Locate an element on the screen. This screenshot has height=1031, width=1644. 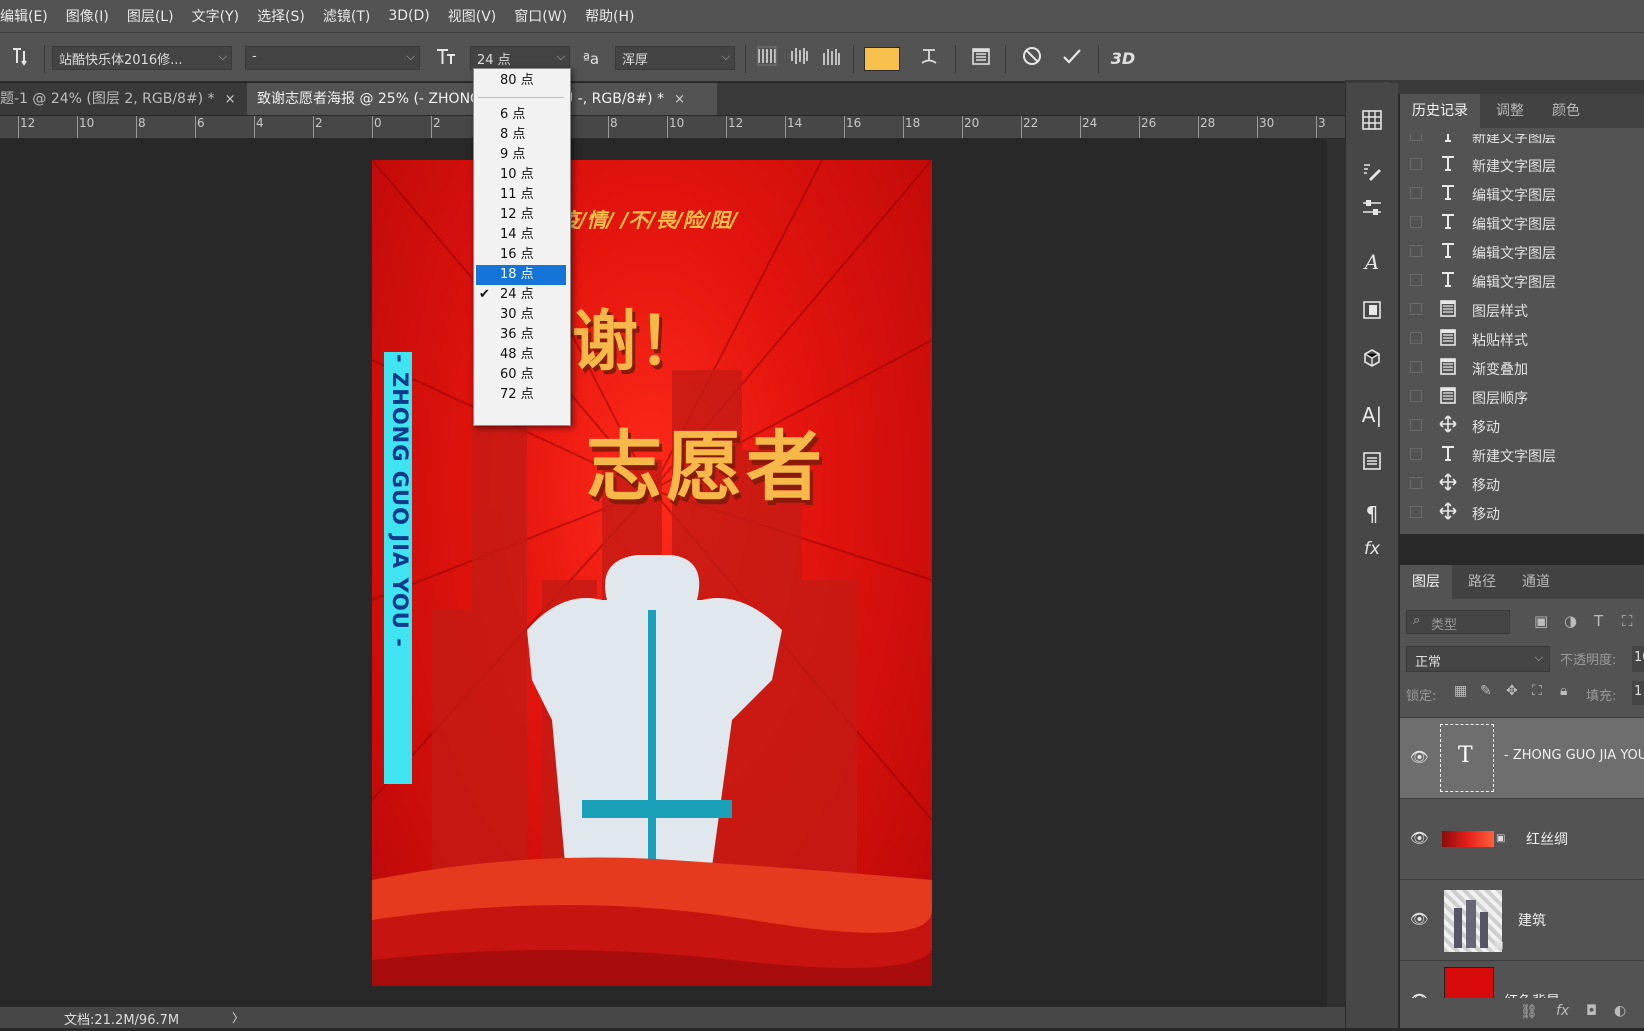
font-size-option: 24 点 ✔ is located at coordinates (521, 295).